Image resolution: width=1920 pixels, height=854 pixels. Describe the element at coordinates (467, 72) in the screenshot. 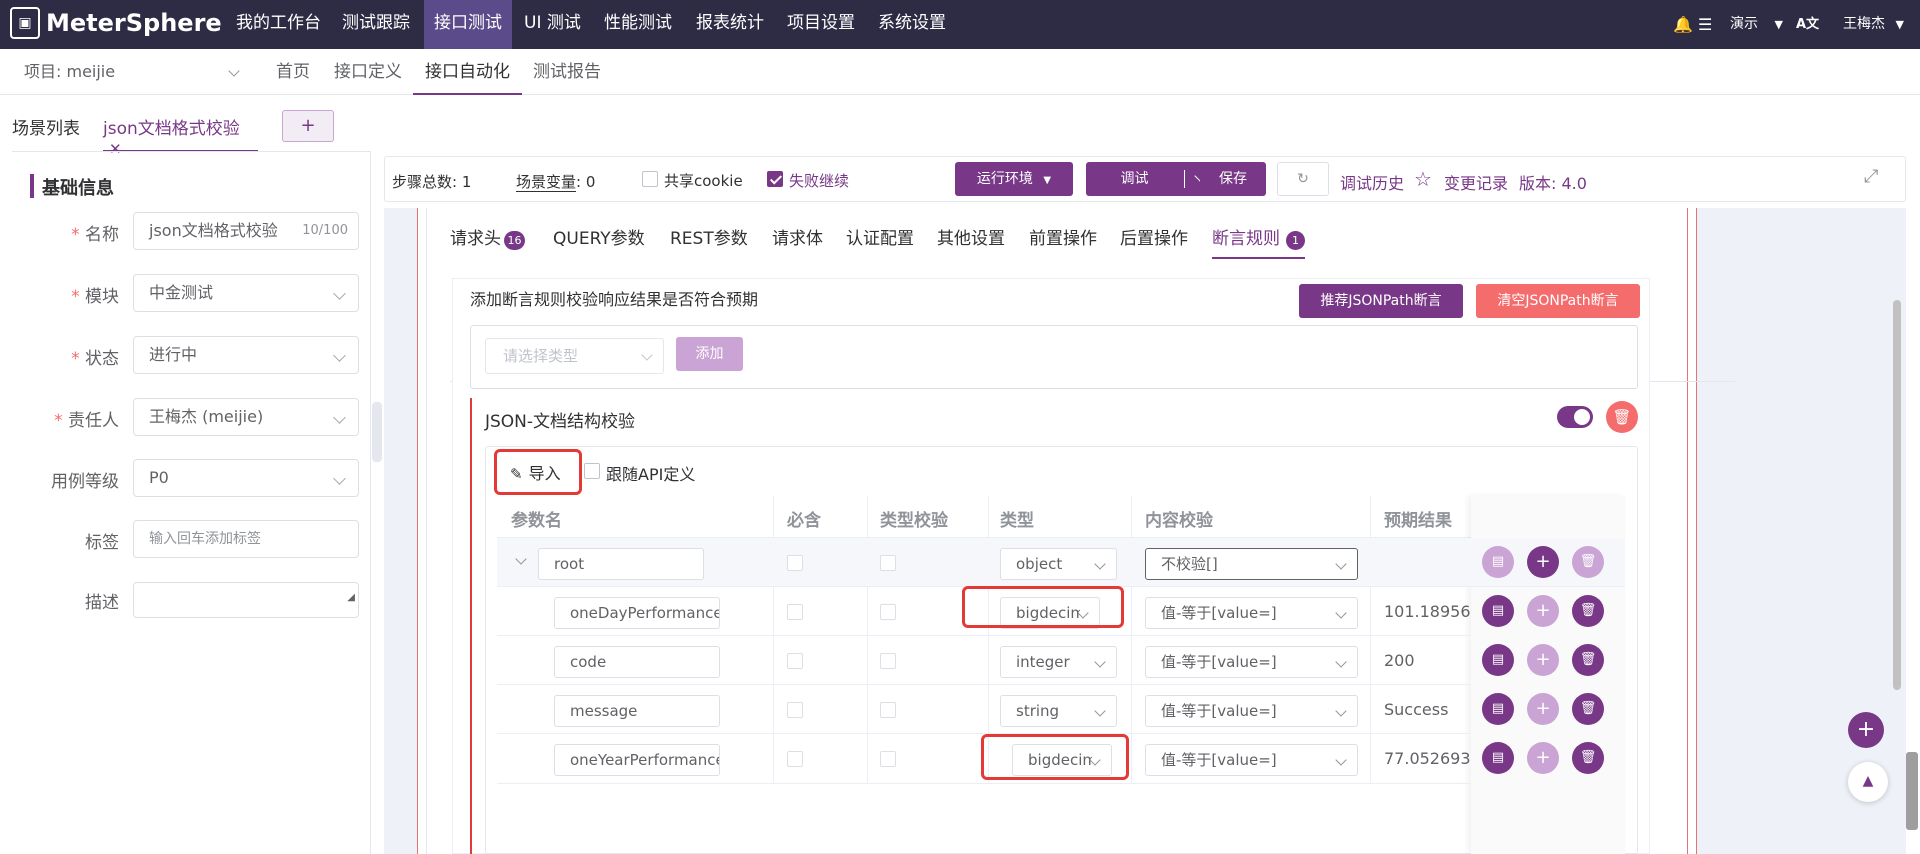

I see `subnav-api-automation: 接口自动化` at that location.